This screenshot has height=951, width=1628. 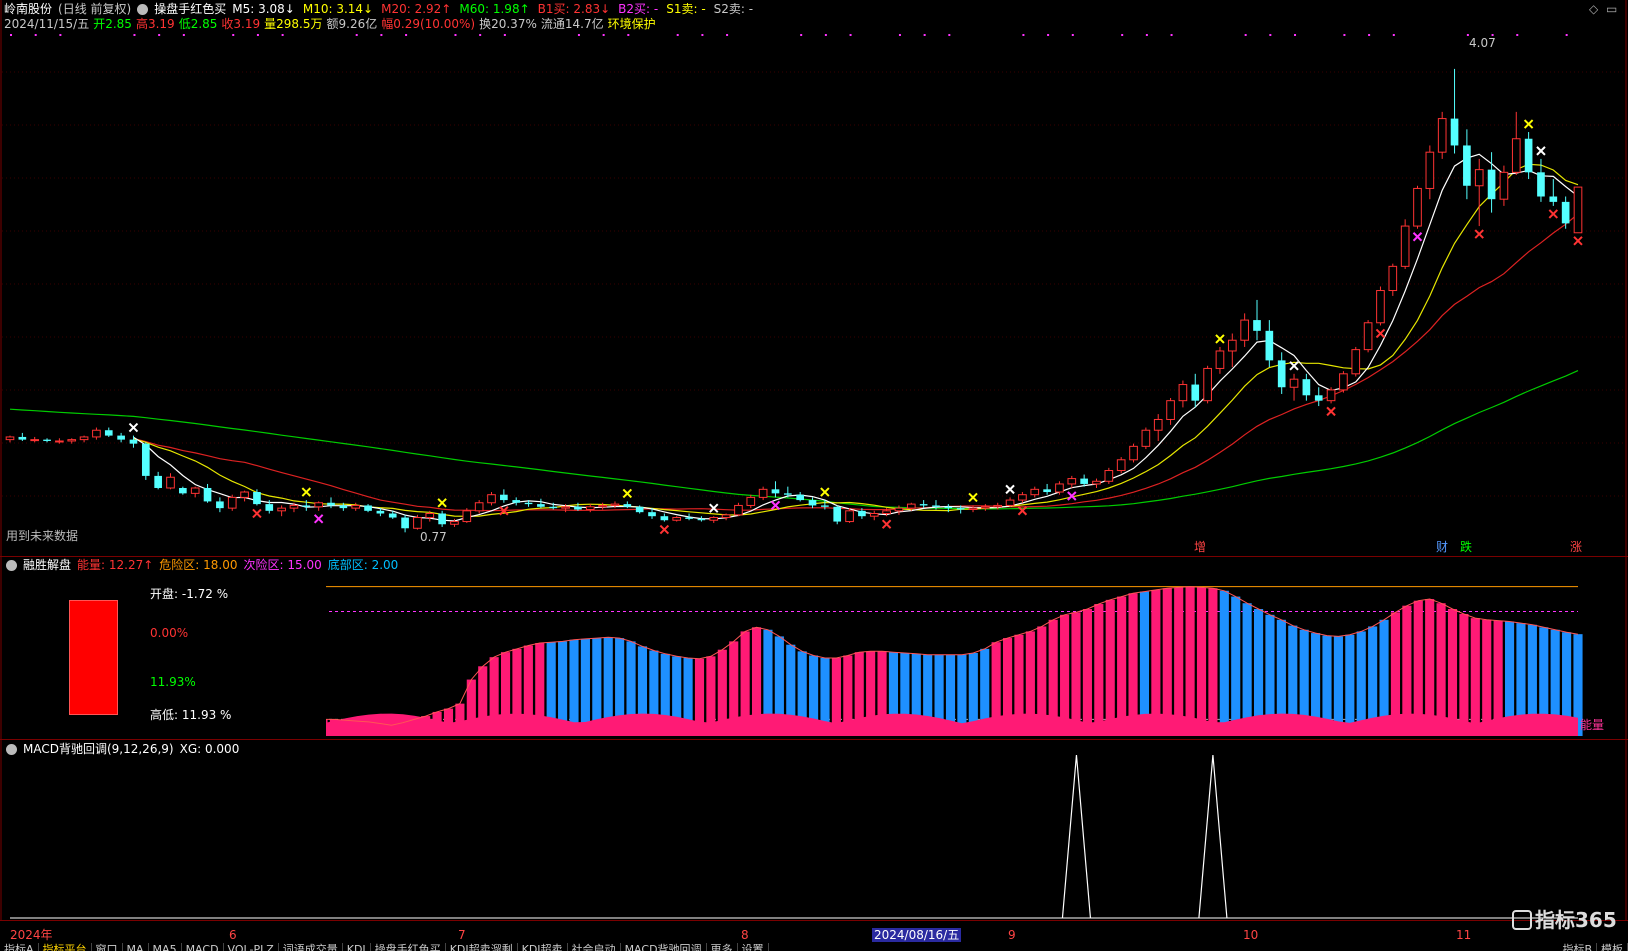 I want to click on indicator-tab: 设置, so click(x=753, y=947).